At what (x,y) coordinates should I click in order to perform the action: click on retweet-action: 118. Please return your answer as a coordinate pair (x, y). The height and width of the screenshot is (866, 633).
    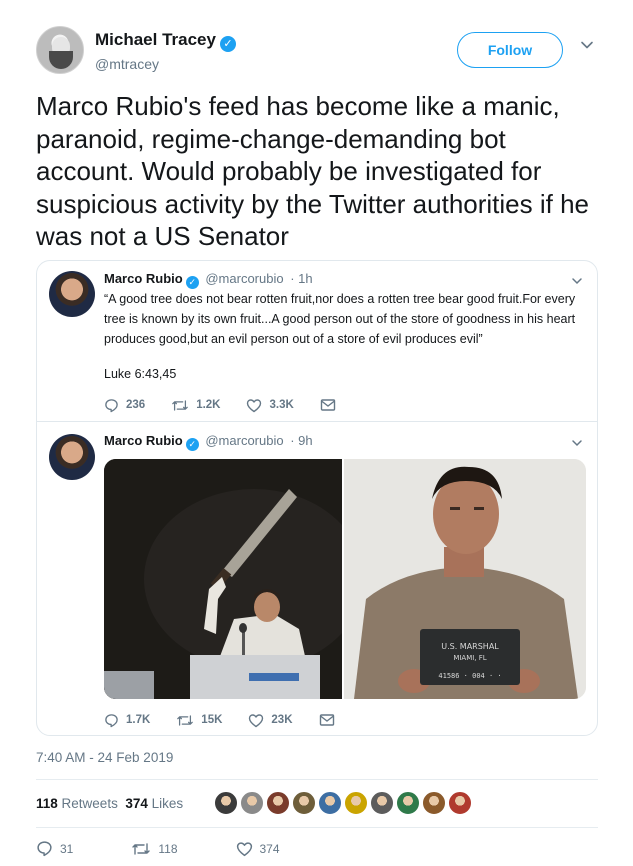
    Looking at the image, I should click on (154, 848).